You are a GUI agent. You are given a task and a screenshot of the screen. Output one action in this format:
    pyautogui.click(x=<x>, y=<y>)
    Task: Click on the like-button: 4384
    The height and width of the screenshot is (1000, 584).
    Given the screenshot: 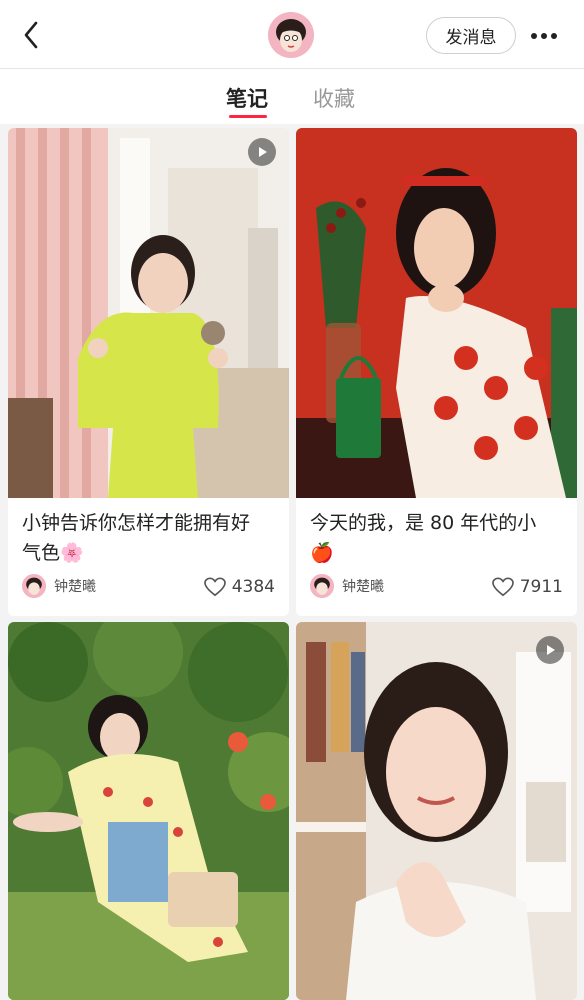 What is the action you would take?
    pyautogui.click(x=239, y=587)
    